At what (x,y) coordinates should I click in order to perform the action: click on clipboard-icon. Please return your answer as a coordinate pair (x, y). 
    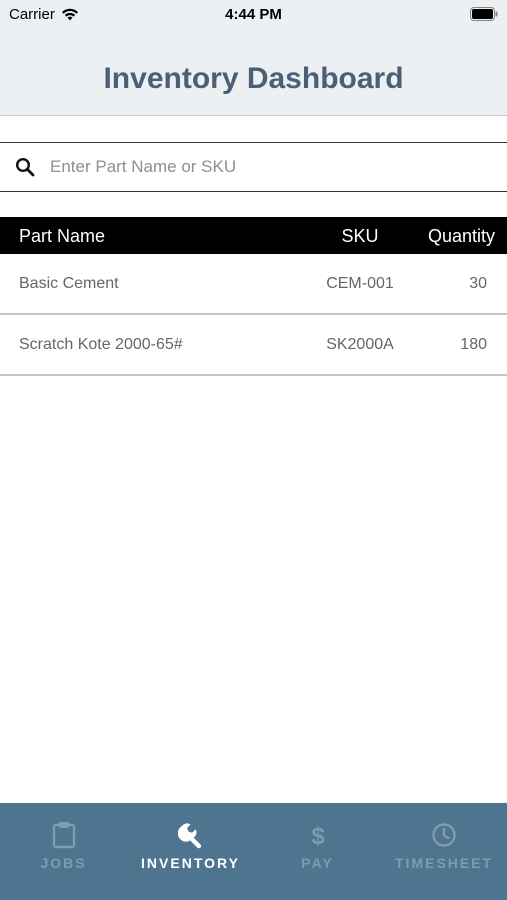
    Looking at the image, I should click on (63, 835).